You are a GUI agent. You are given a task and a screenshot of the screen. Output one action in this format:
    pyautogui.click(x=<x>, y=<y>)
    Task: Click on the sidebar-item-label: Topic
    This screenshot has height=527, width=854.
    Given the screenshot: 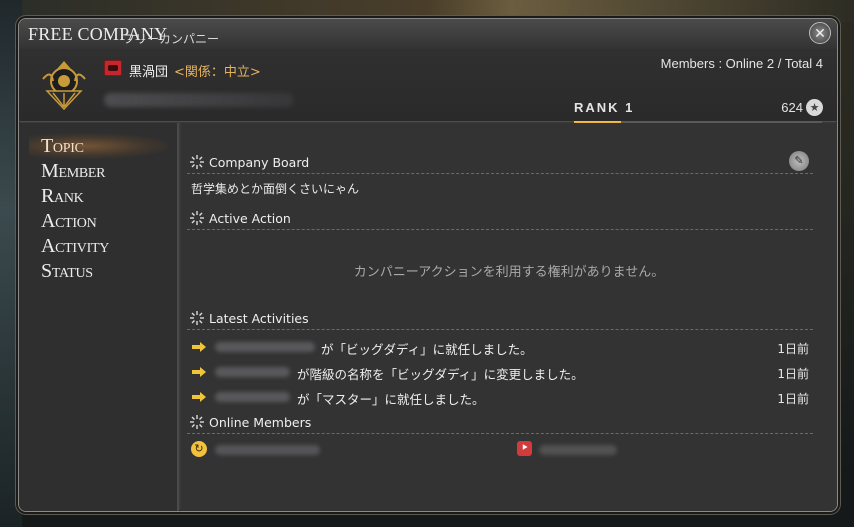 What is the action you would take?
    pyautogui.click(x=62, y=146)
    